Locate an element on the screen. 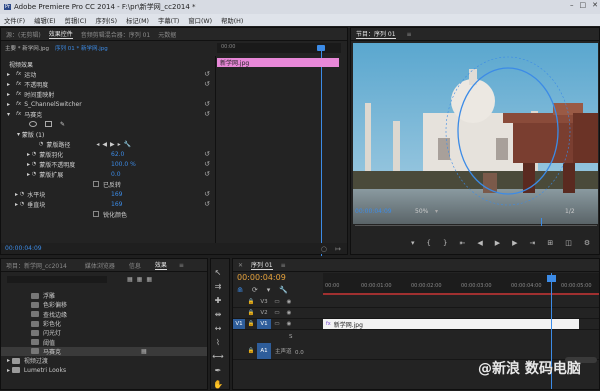 This screenshot has height=391, width=600. menu-title: 字幕(T) is located at coordinates (168, 20).